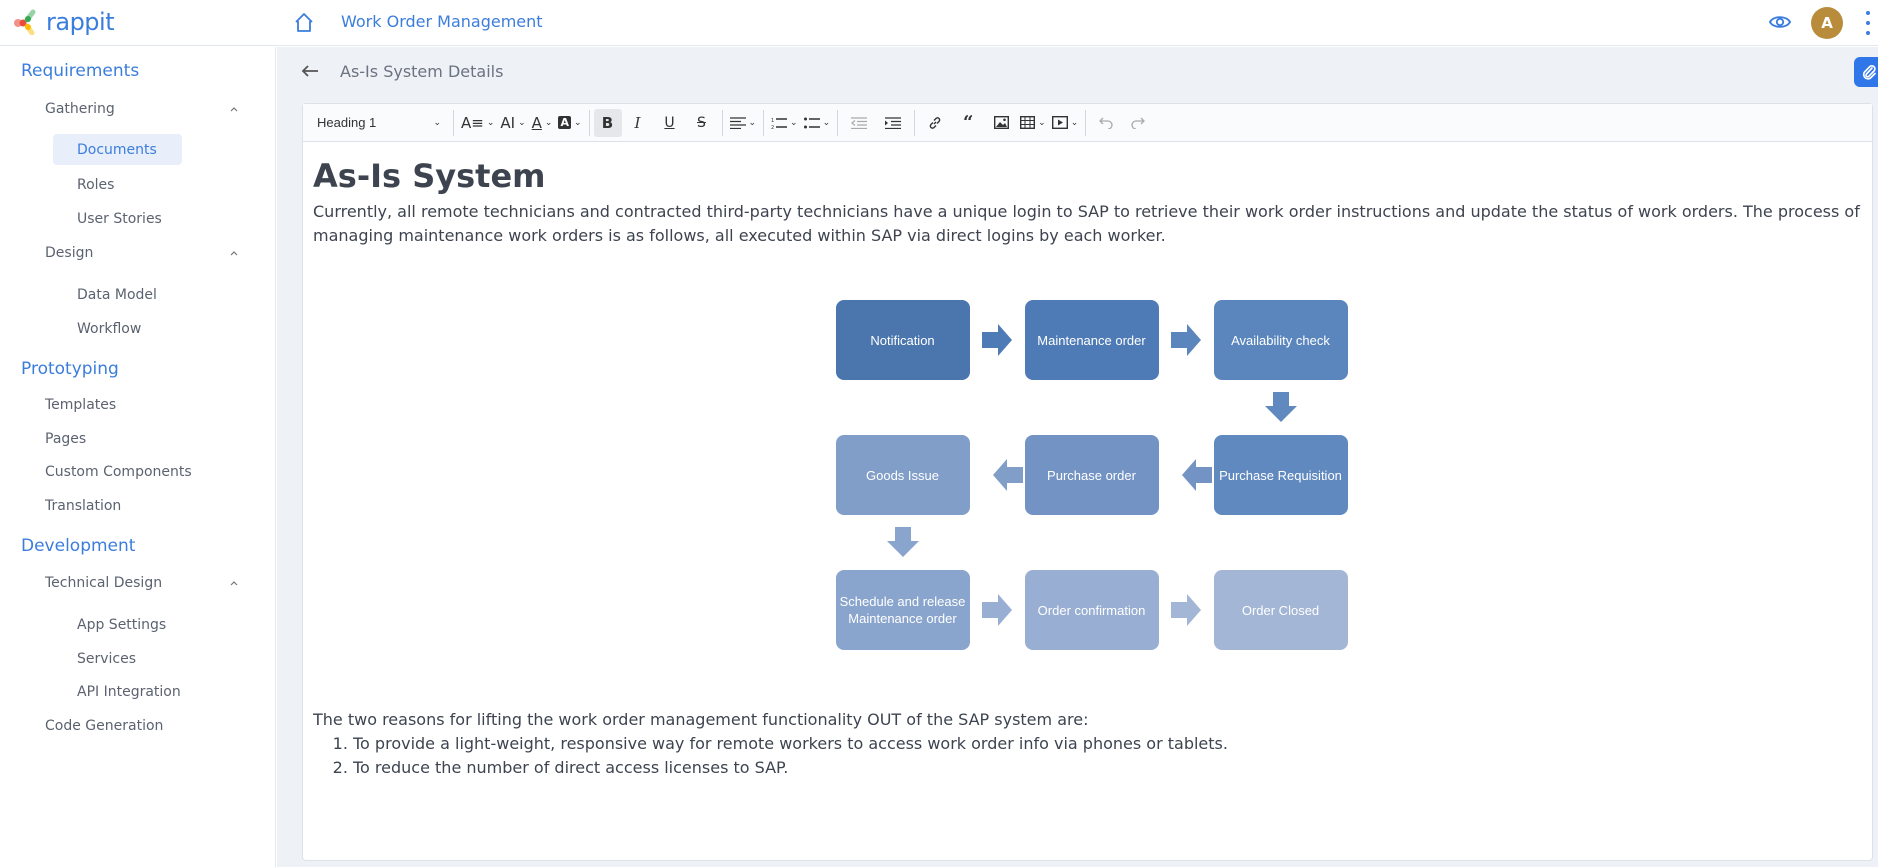 The height and width of the screenshot is (867, 1878). Describe the element at coordinates (117, 295) in the screenshot. I see `sidebar-item-data-model: Data Model` at that location.